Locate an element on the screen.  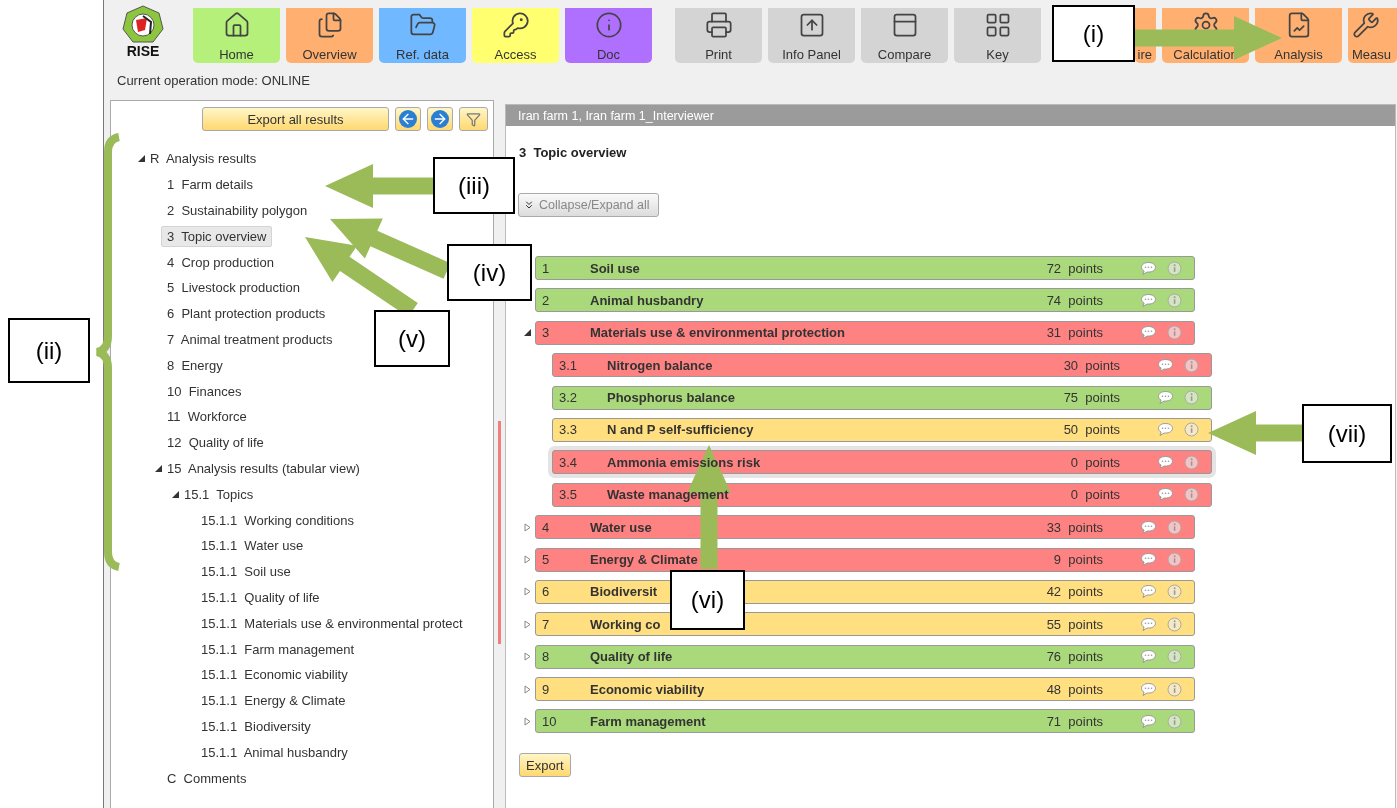
topic-points: 71 points is located at coordinates (1074, 721).